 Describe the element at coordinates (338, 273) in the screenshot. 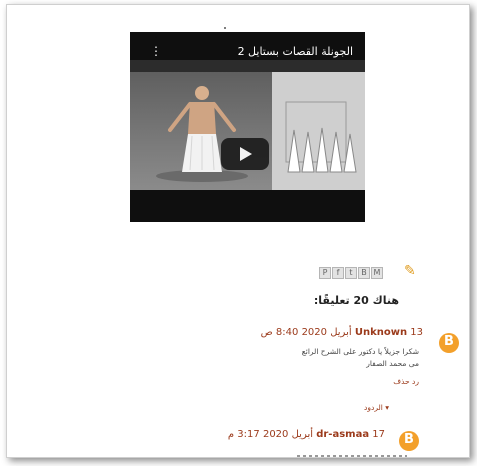

I see `facebook-icon: f` at that location.